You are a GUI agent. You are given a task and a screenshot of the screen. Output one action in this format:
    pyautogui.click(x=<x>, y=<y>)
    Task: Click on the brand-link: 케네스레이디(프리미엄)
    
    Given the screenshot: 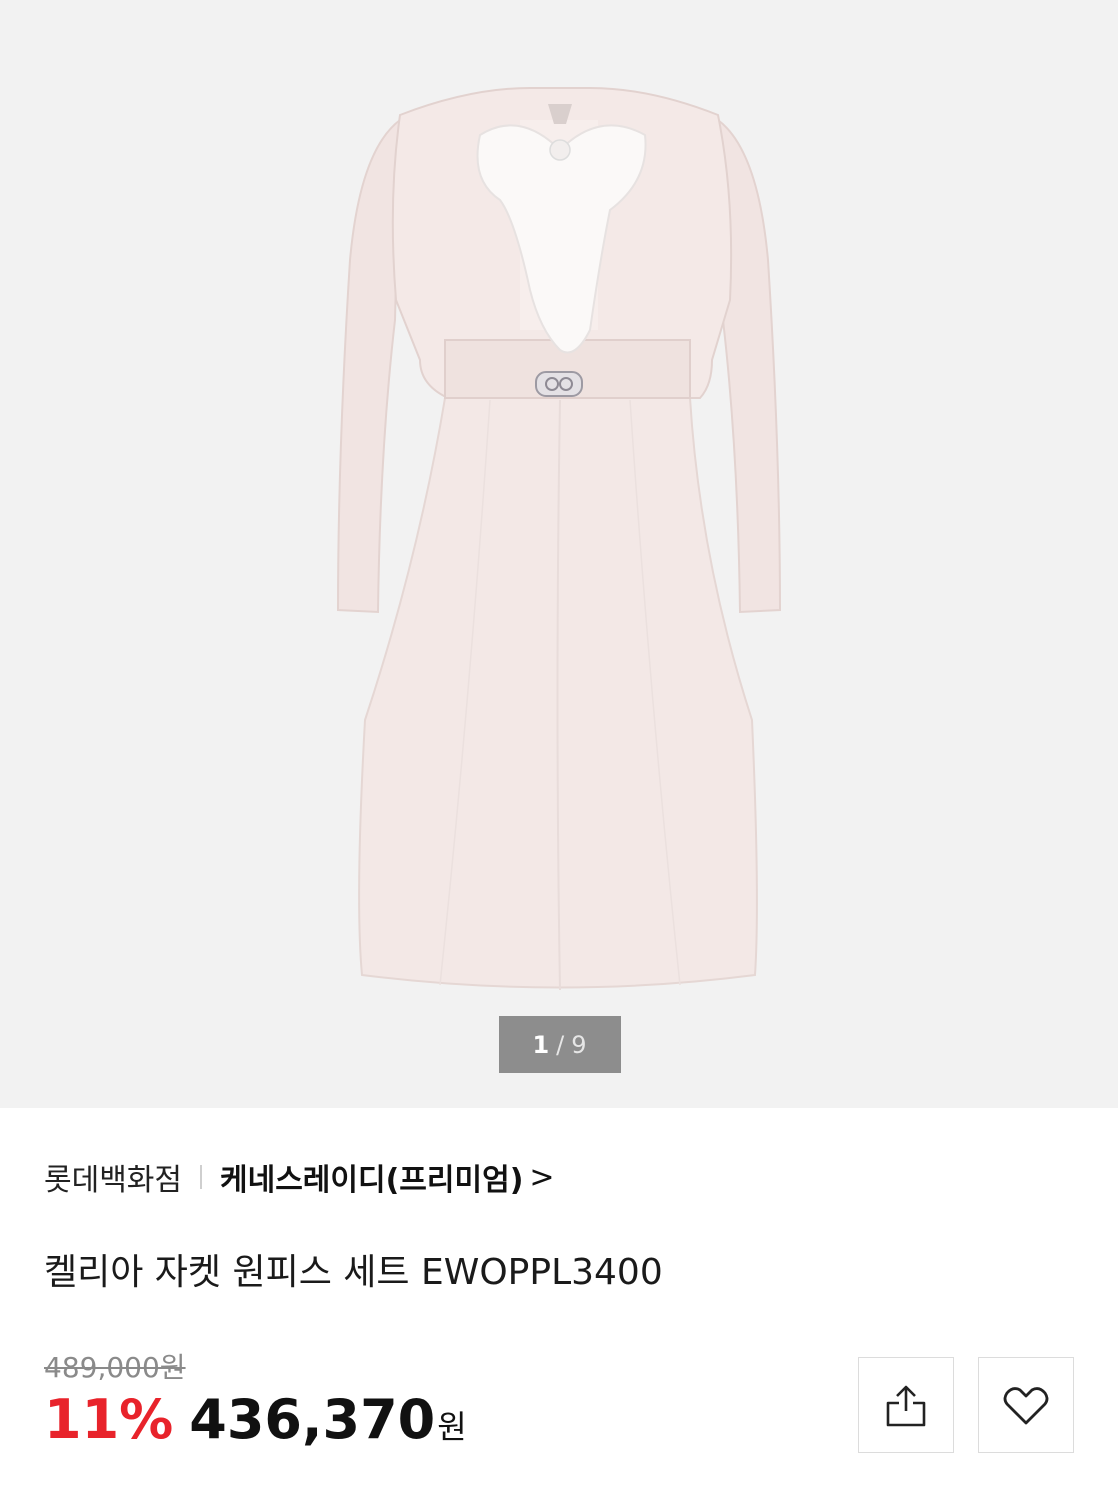 What is the action you would take?
    pyautogui.click(x=371, y=1177)
    